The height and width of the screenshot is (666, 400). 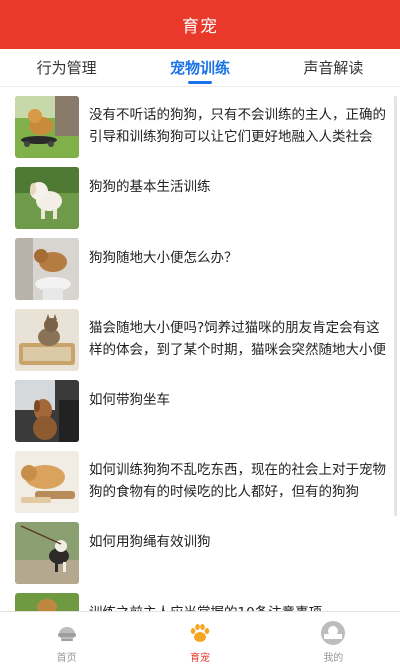 I want to click on tab-training: 宠物训练, so click(x=199, y=67).